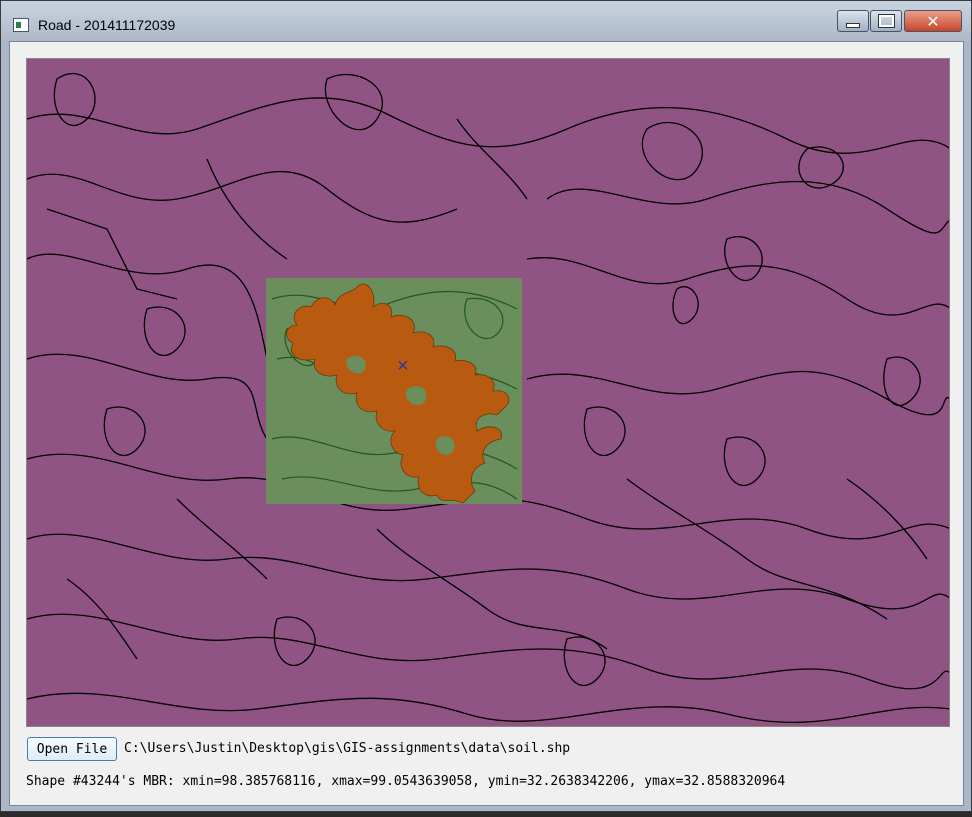  Describe the element at coordinates (21, 25) in the screenshot. I see `app-icon` at that location.